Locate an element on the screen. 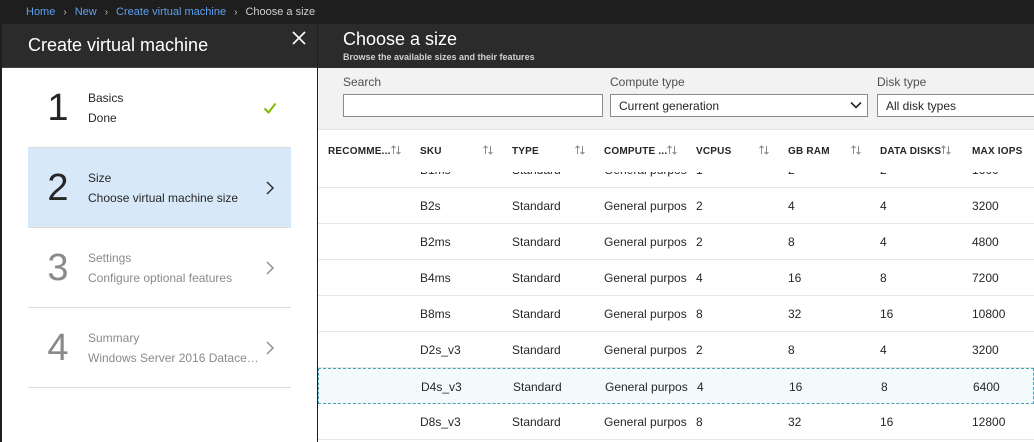 This screenshot has height=442, width=1034. column-header-data-disks: DATA DISKS is located at coordinates (910, 151).